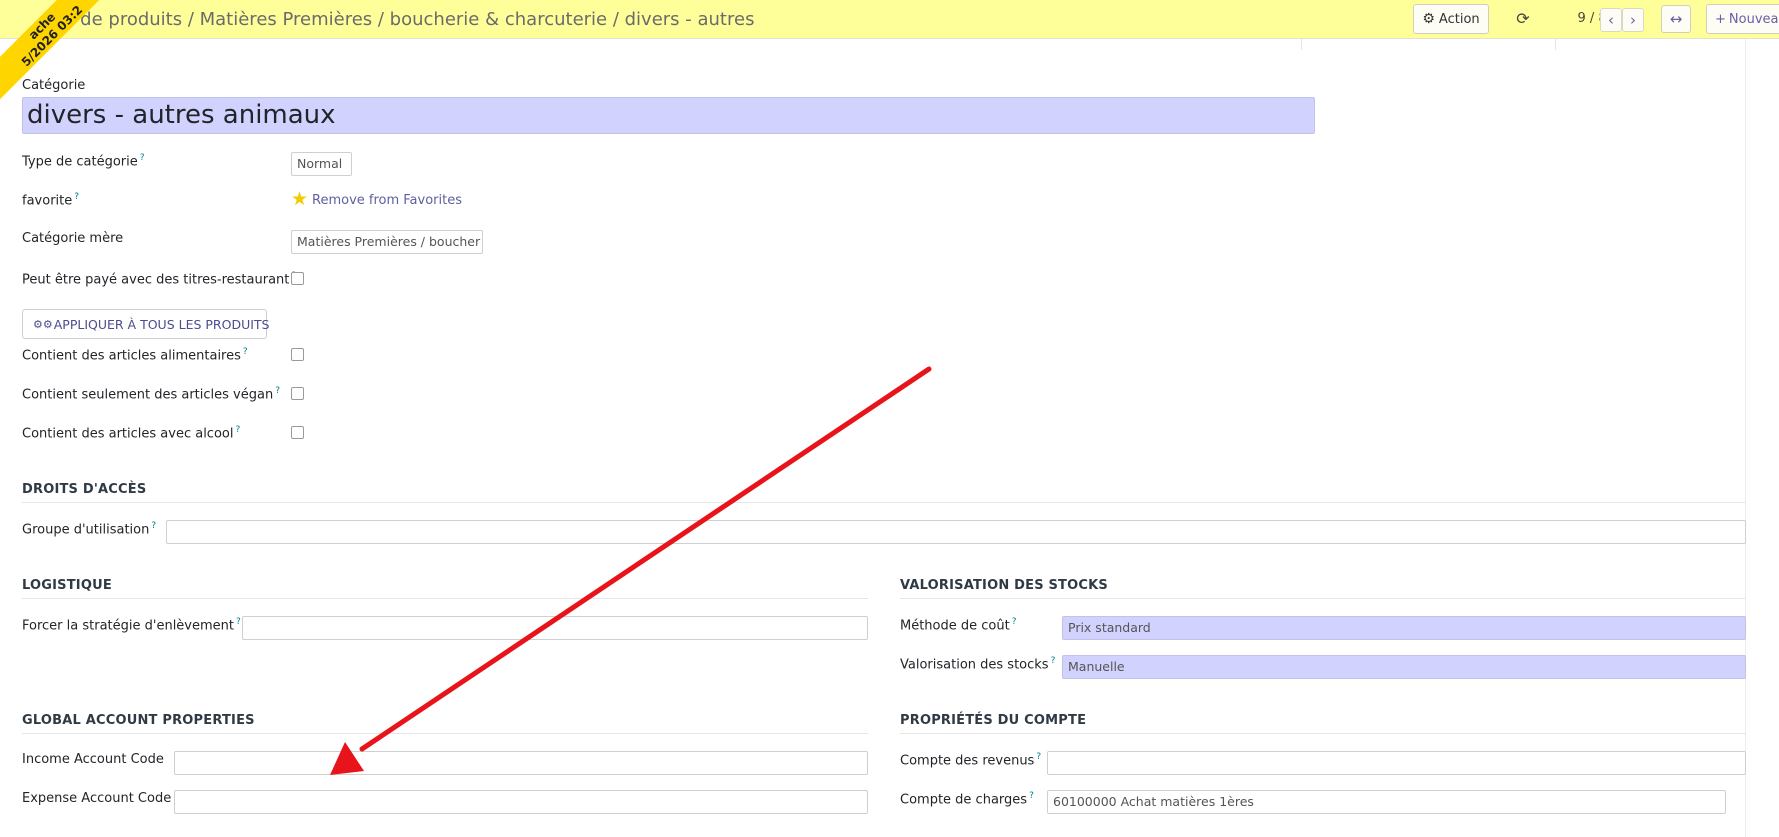  Describe the element at coordinates (161, 324) in the screenshot. I see `apply-button-label: APPLIQUER À TOUS LES PRODUITS` at that location.